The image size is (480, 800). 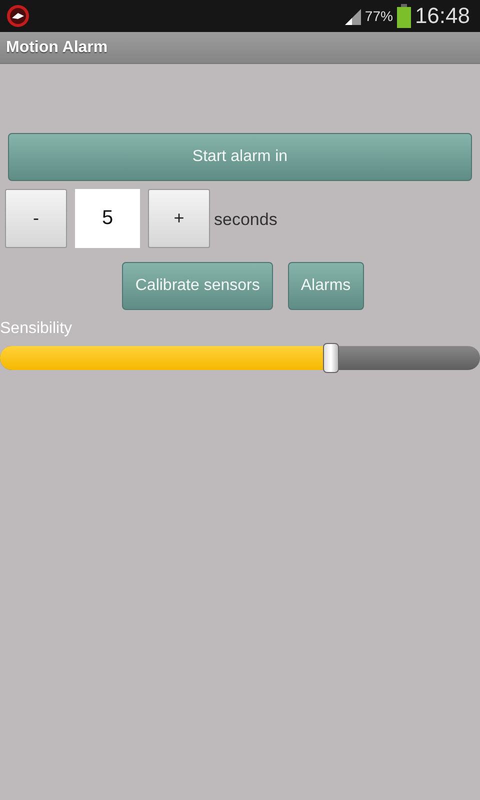 What do you see at coordinates (351, 16) in the screenshot?
I see `signal-icon` at bounding box center [351, 16].